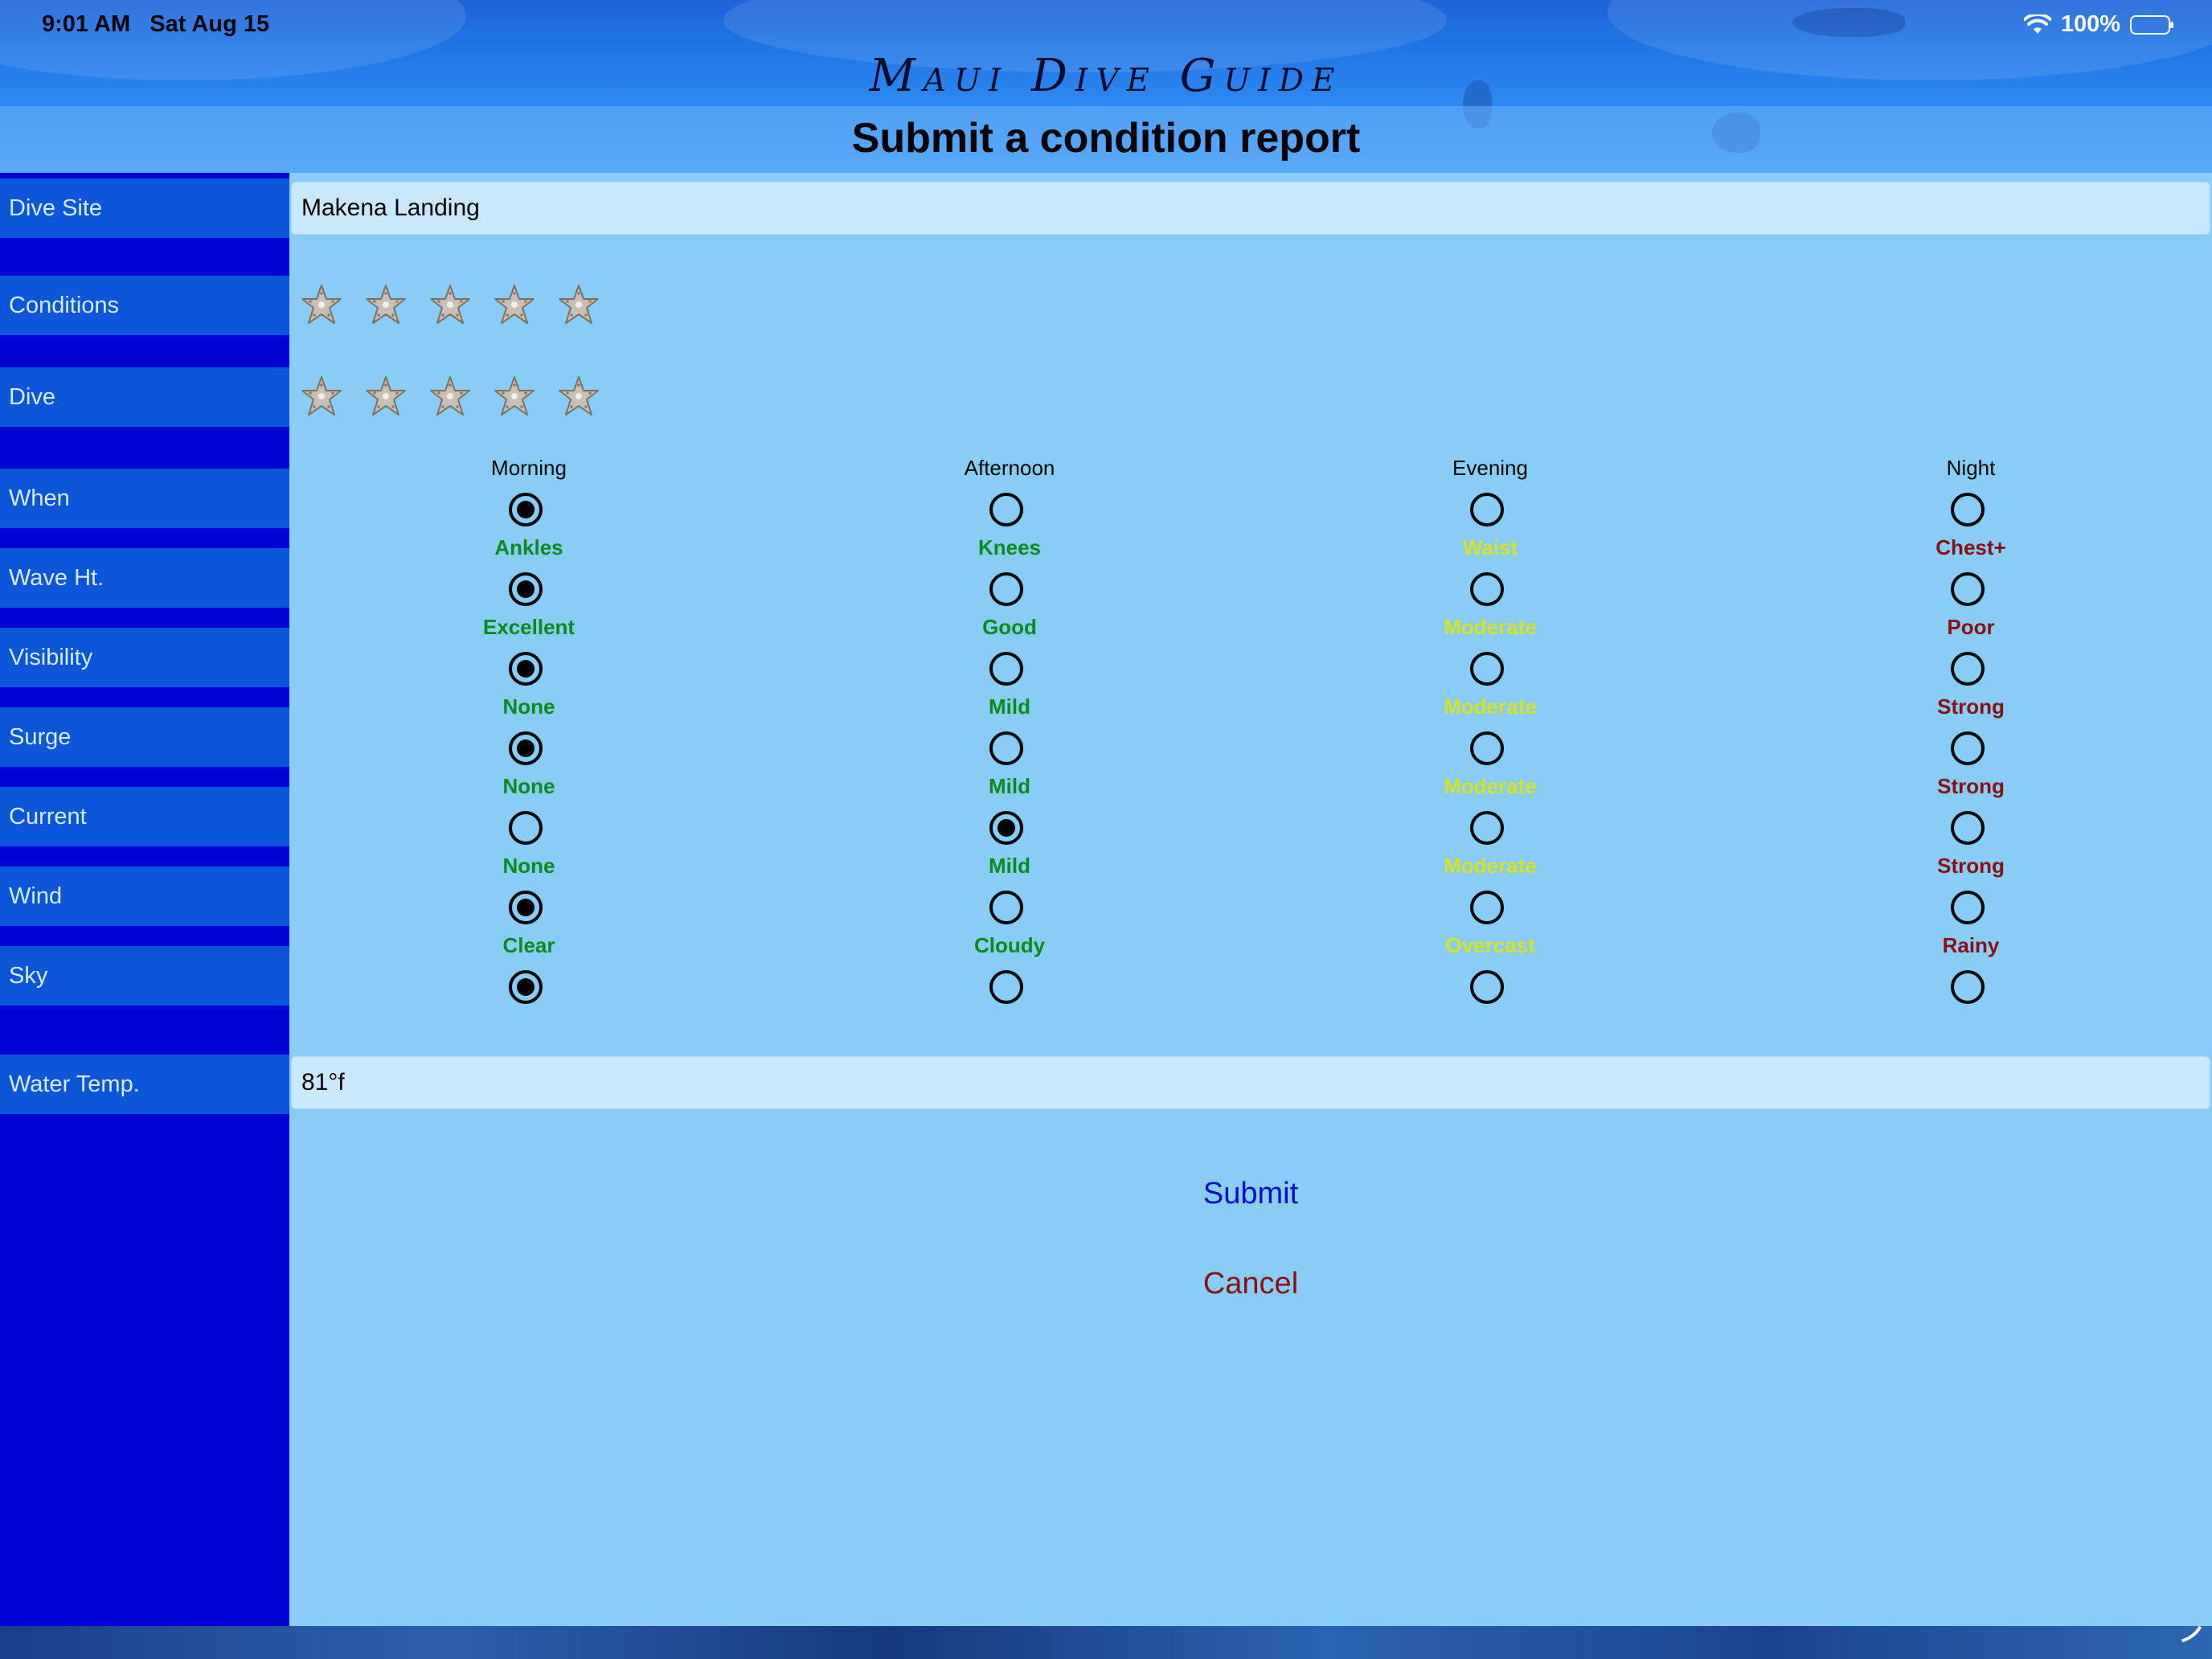  I want to click on surge-radio-none, so click(526, 748).